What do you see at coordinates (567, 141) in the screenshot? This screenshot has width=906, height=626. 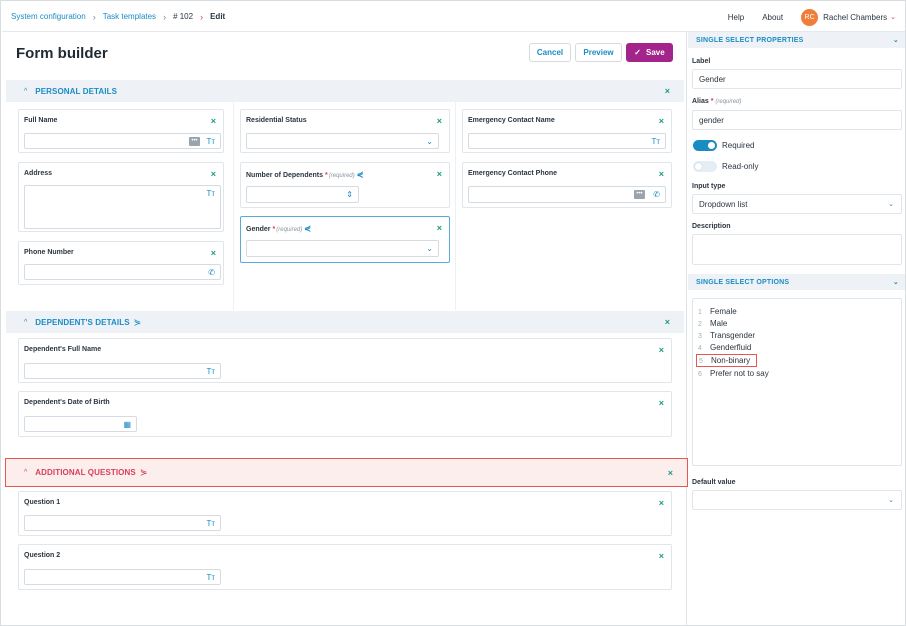 I see `emergency-name-input: Tт` at bounding box center [567, 141].